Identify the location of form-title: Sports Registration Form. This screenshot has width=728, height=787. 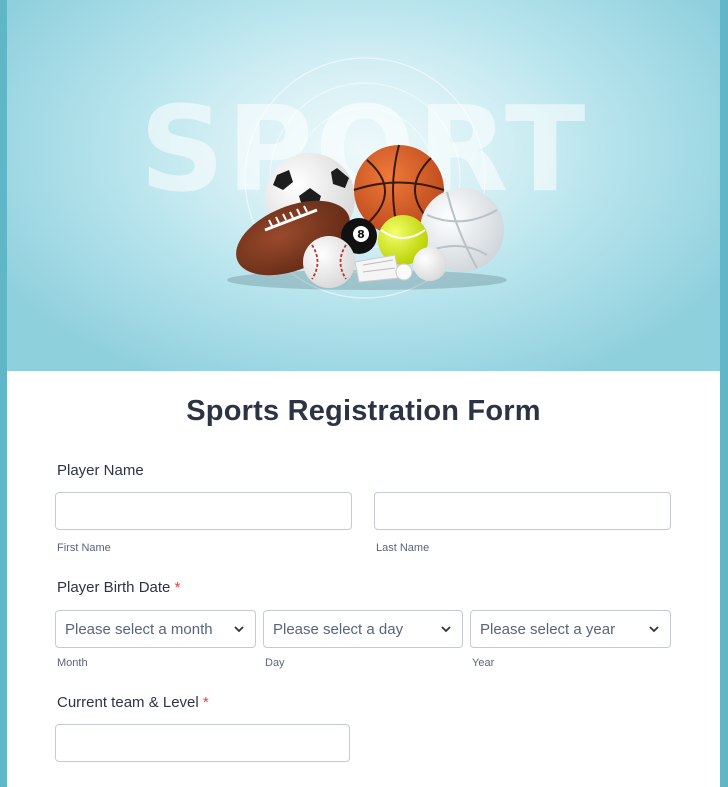
(363, 411).